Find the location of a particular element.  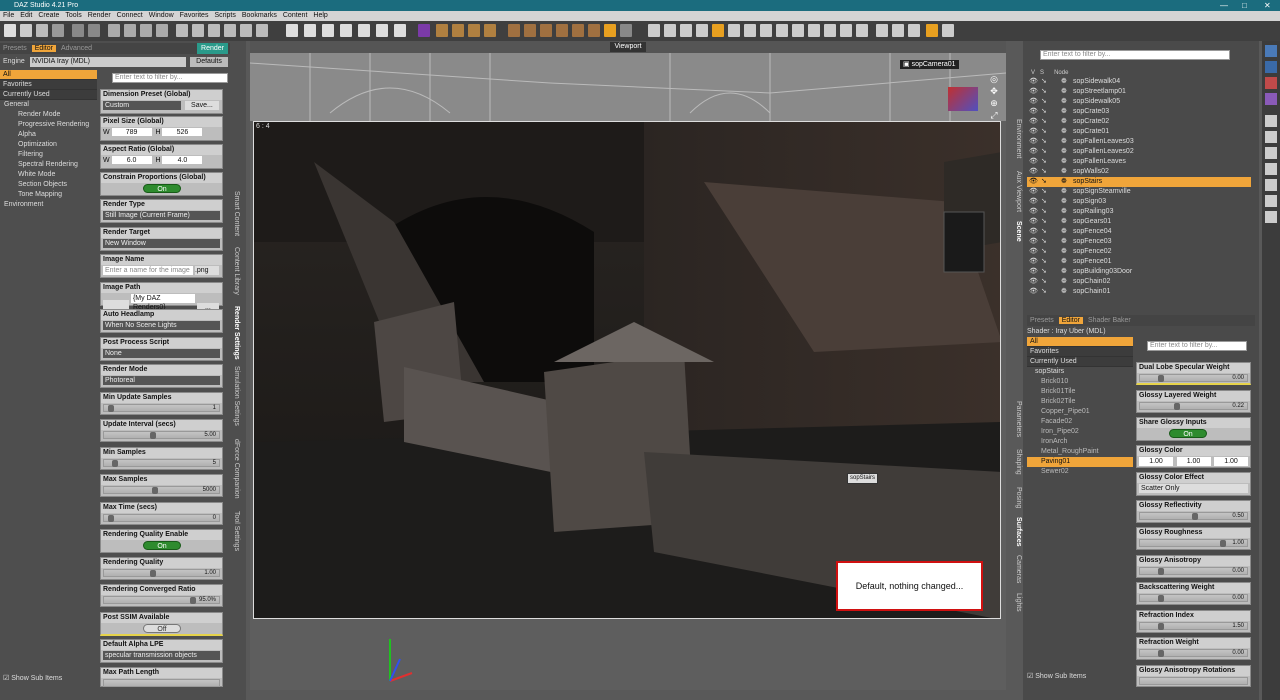

redo-icon is located at coordinates (94, 30).